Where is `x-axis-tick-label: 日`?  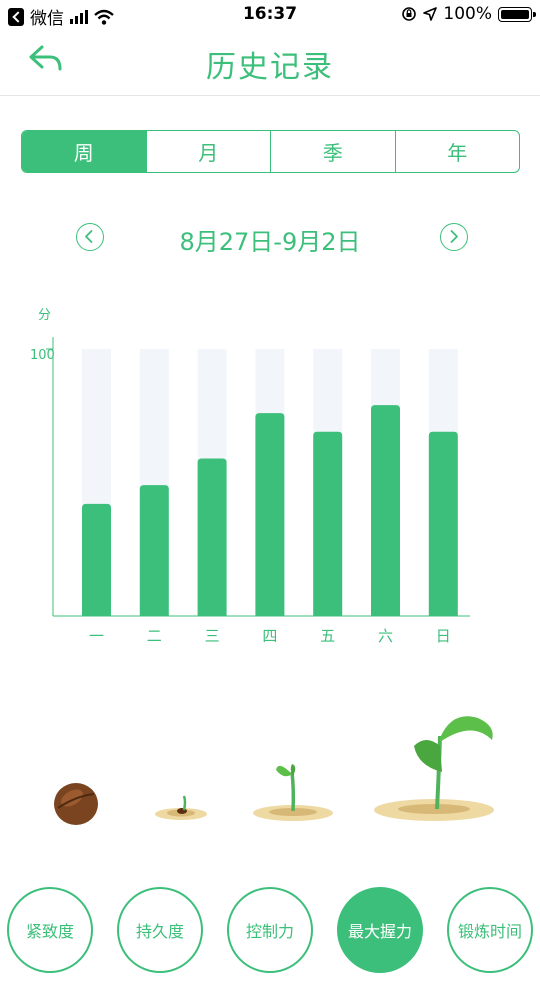
x-axis-tick-label: 日 is located at coordinates (443, 636).